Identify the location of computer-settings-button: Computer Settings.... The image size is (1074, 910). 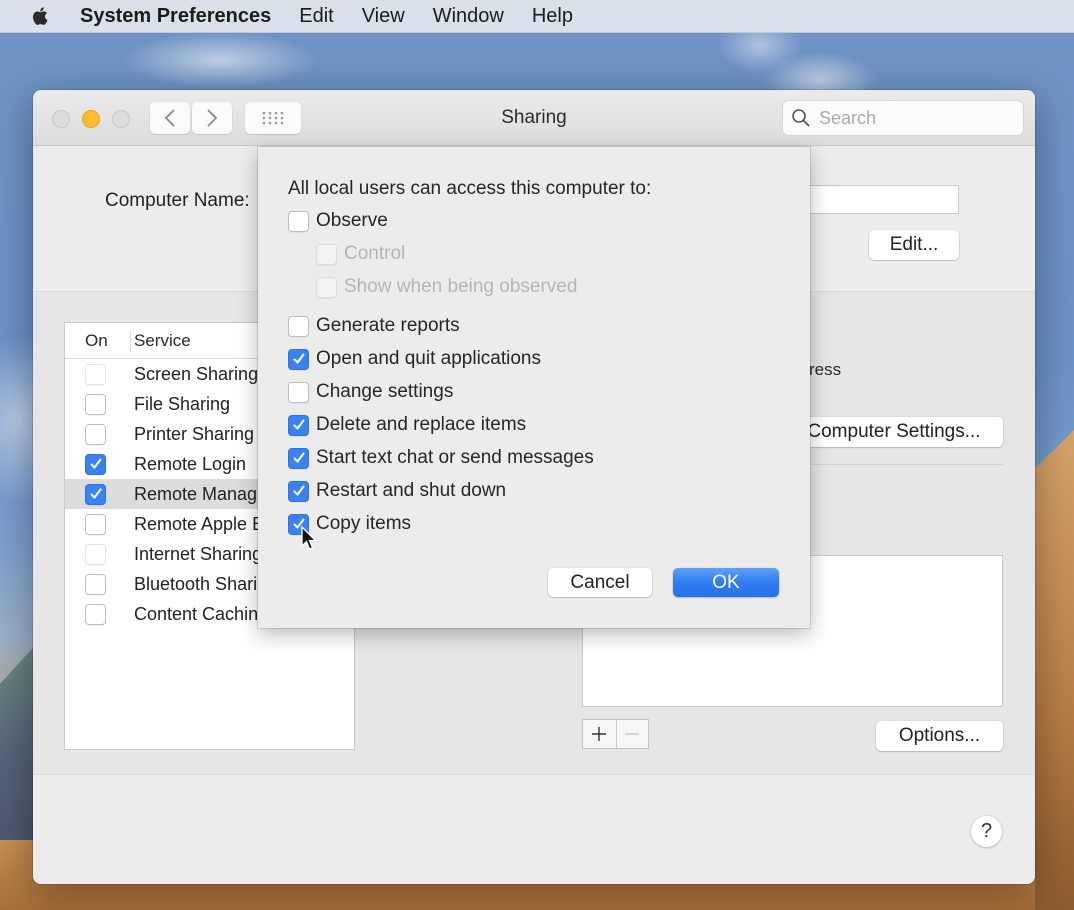
(894, 432).